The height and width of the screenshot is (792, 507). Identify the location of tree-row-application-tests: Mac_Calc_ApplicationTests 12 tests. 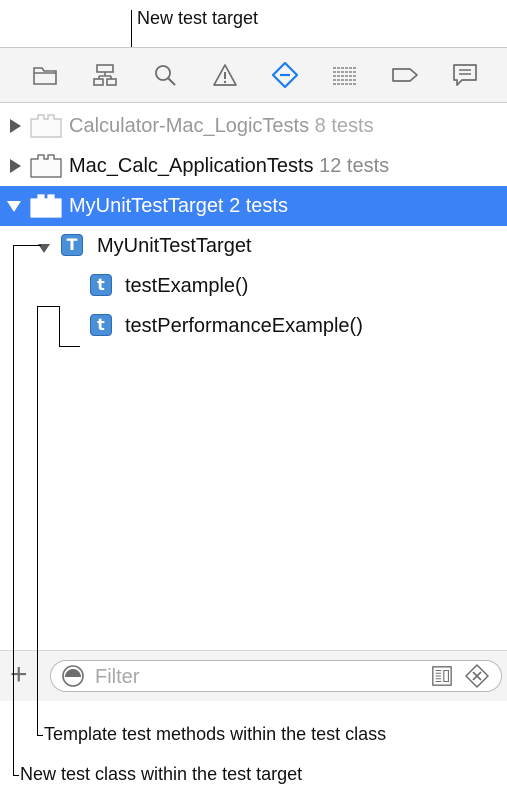
(253, 166).